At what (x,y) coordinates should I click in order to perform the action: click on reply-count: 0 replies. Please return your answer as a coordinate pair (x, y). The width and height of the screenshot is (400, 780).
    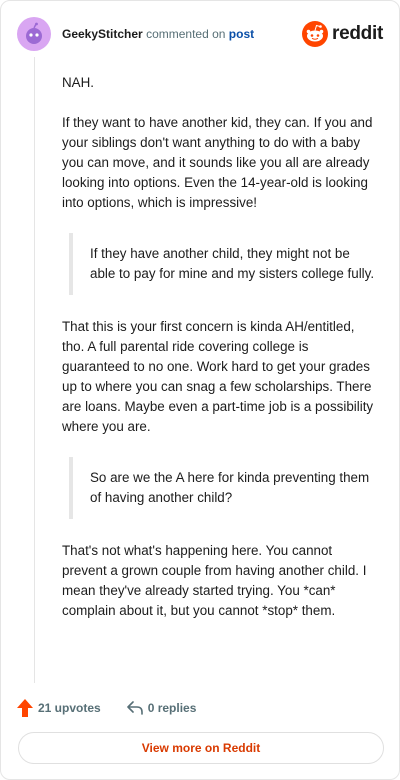
    Looking at the image, I should click on (172, 708).